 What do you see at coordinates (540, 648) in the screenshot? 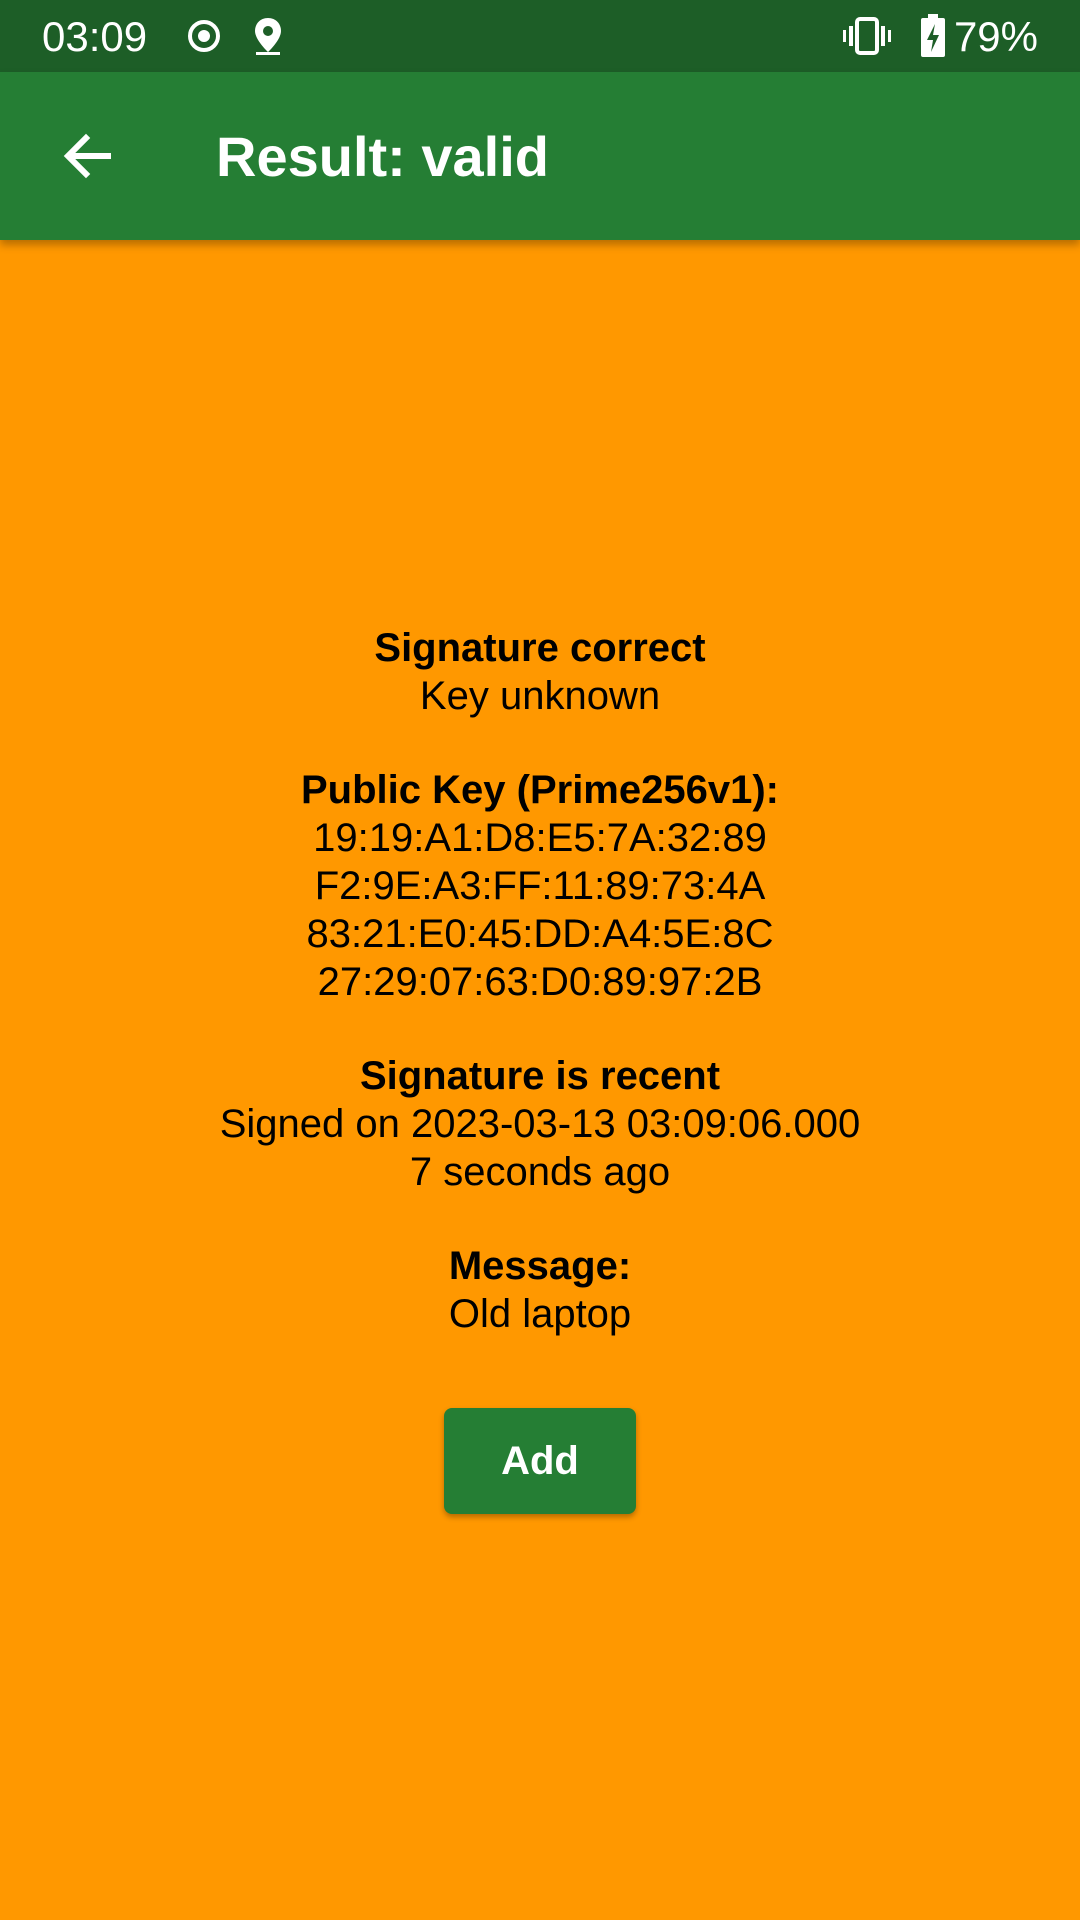
I see `signature-heading: Signature correct` at bounding box center [540, 648].